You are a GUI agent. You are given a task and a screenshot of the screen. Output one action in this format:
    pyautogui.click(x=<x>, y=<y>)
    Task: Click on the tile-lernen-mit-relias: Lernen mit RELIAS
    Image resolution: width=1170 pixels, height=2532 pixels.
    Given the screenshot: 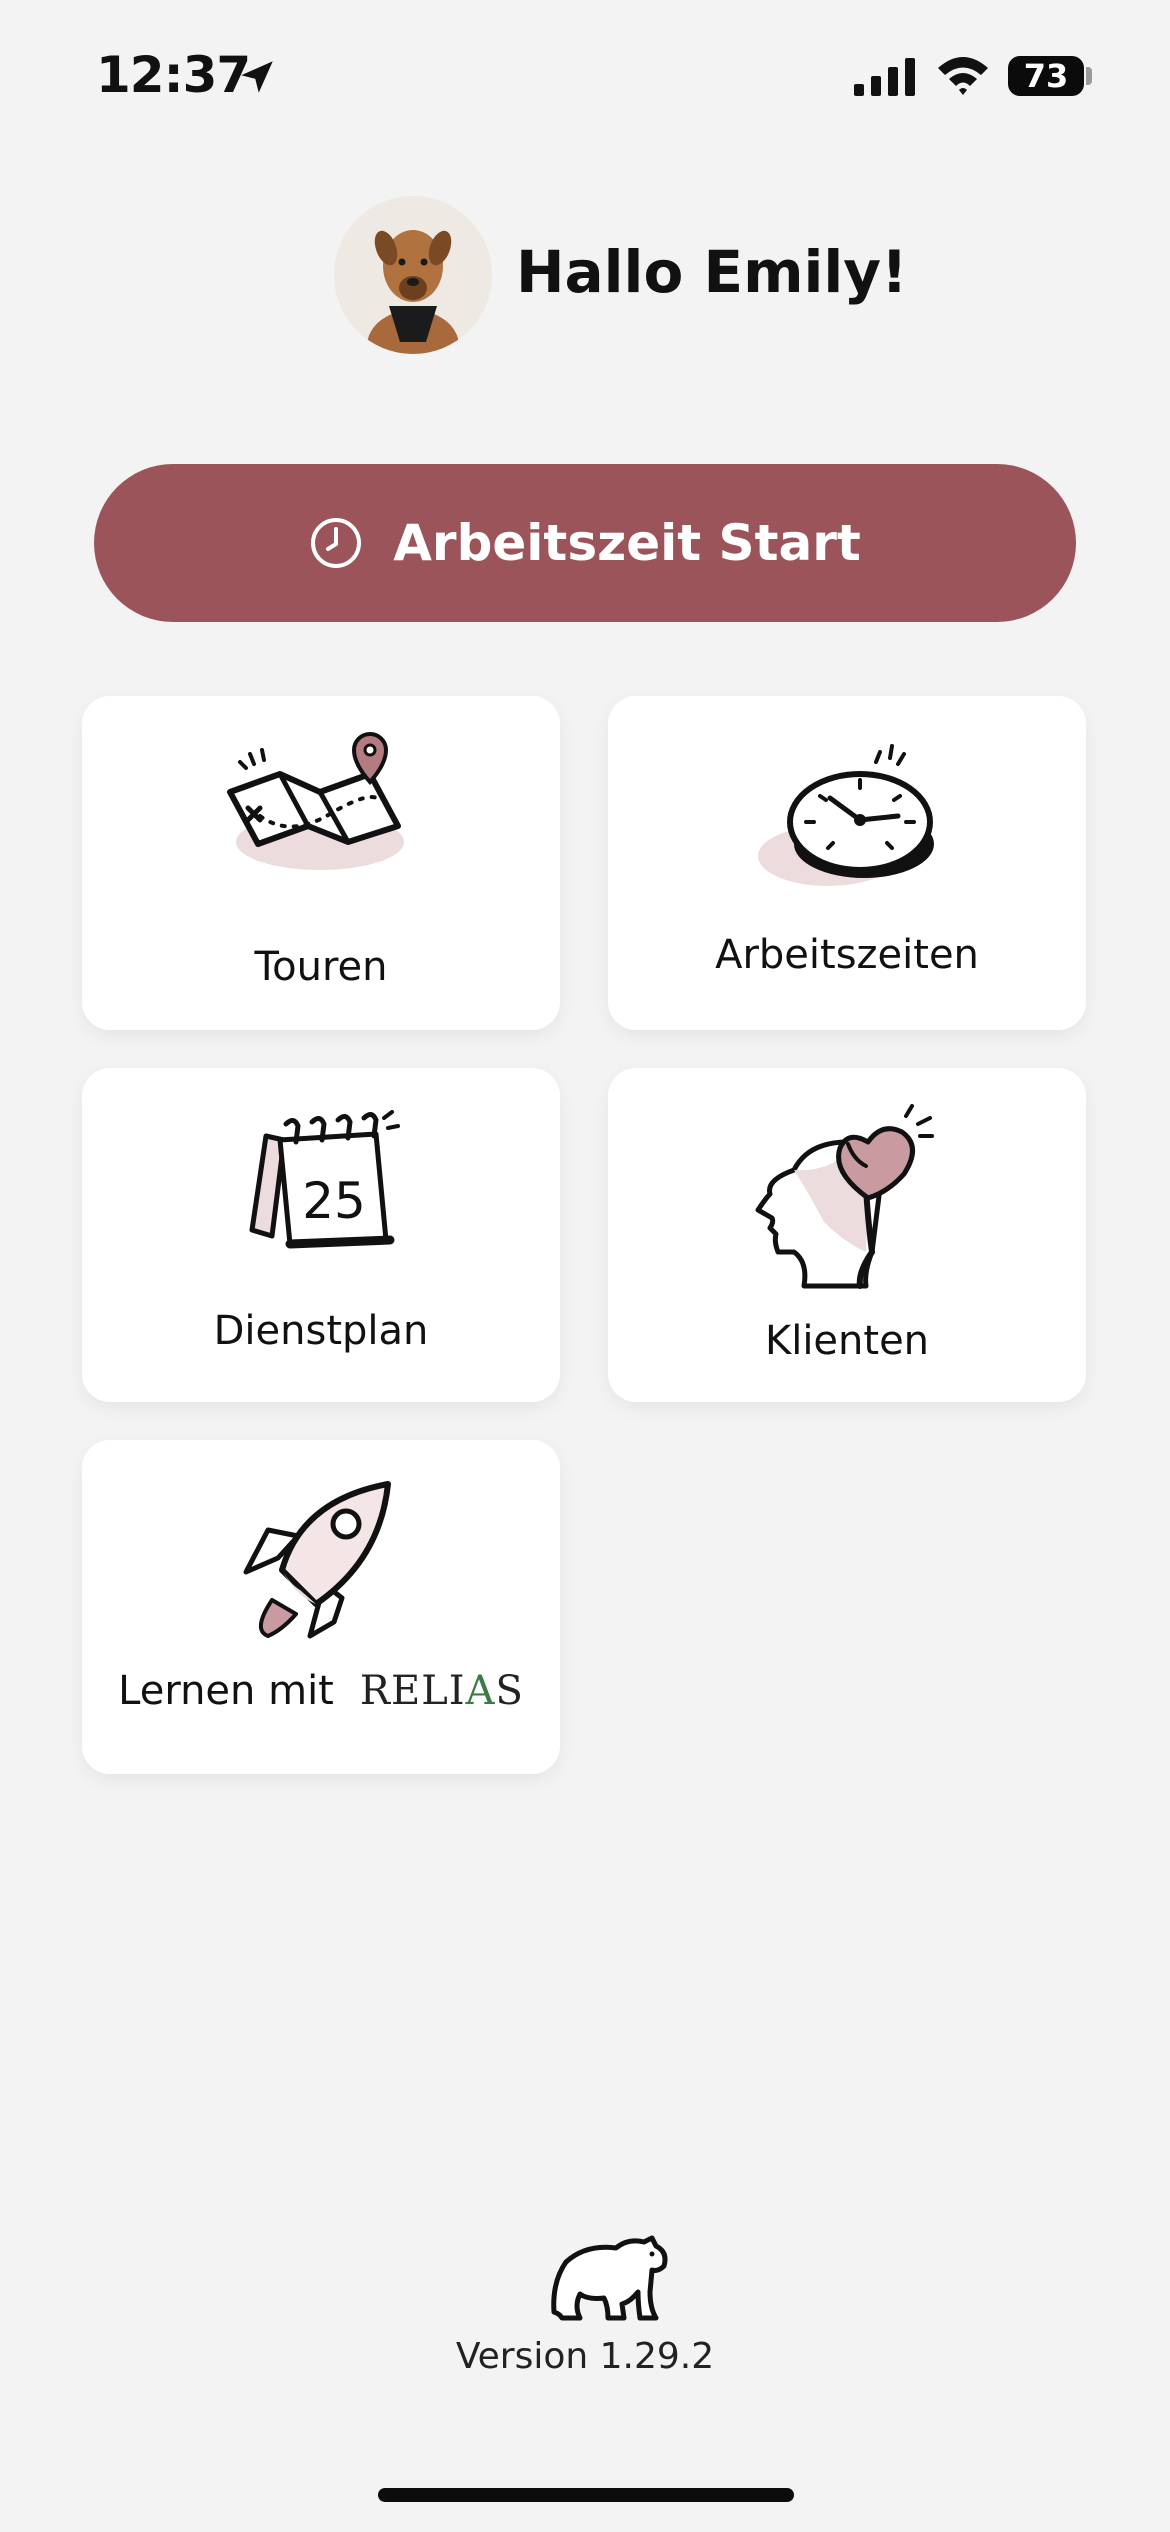 What is the action you would take?
    pyautogui.click(x=321, y=1607)
    